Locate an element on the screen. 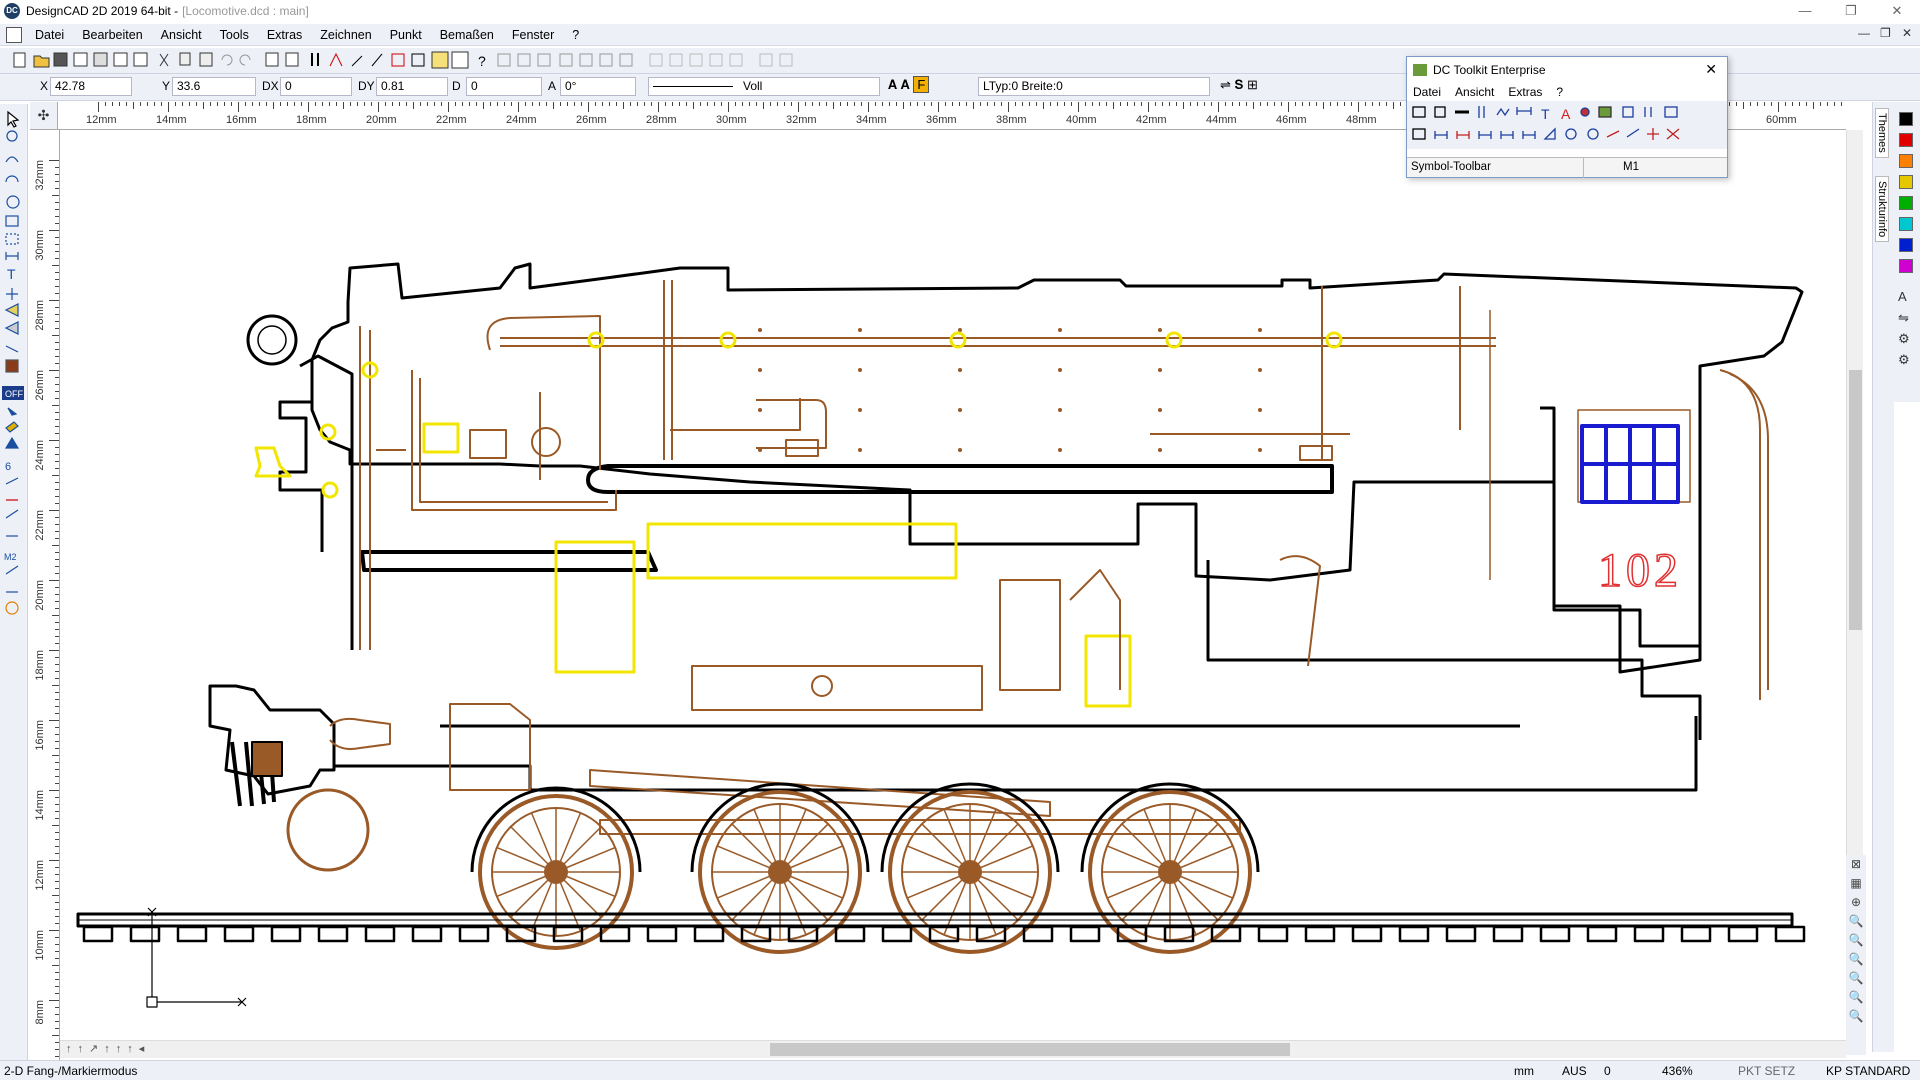 This screenshot has height=1080, width=1920. color-swatch-black is located at coordinates (1906, 119).